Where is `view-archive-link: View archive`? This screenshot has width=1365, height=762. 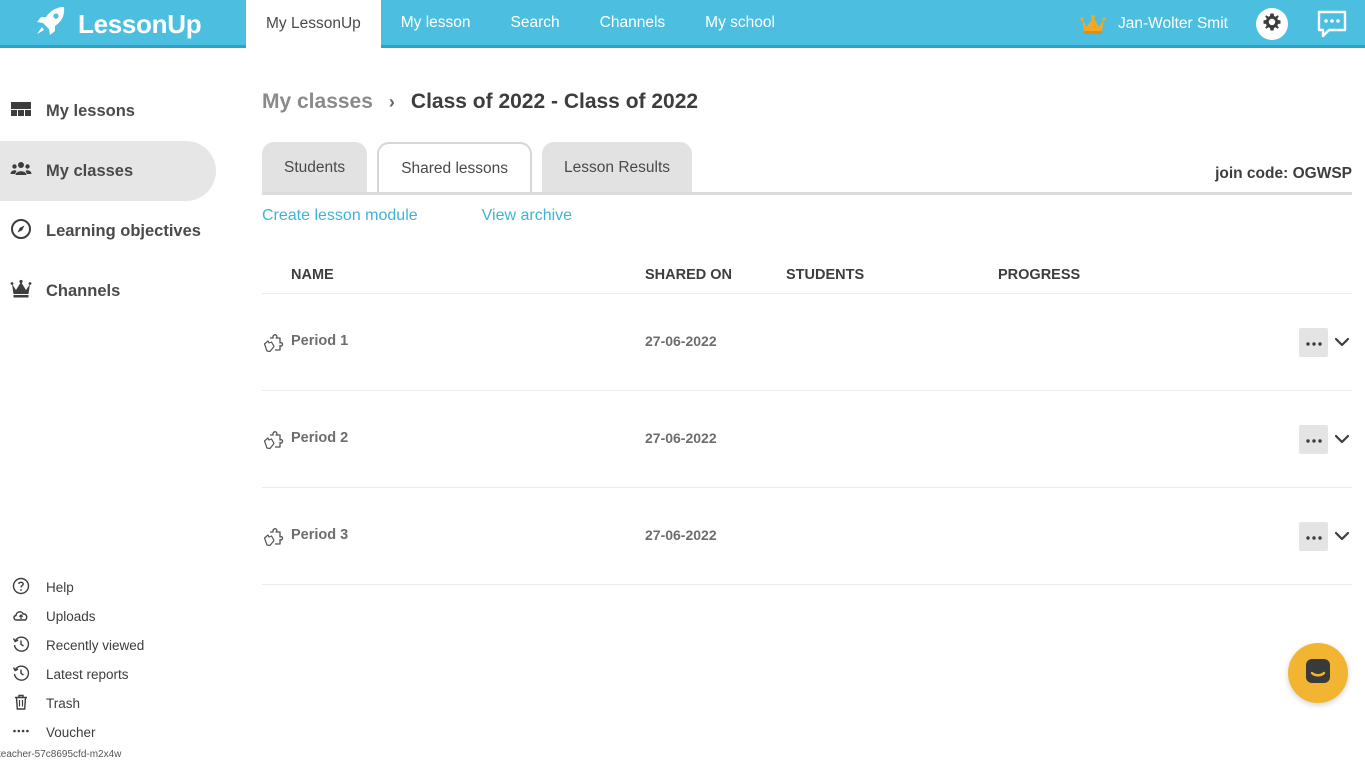 view-archive-link: View archive is located at coordinates (527, 218).